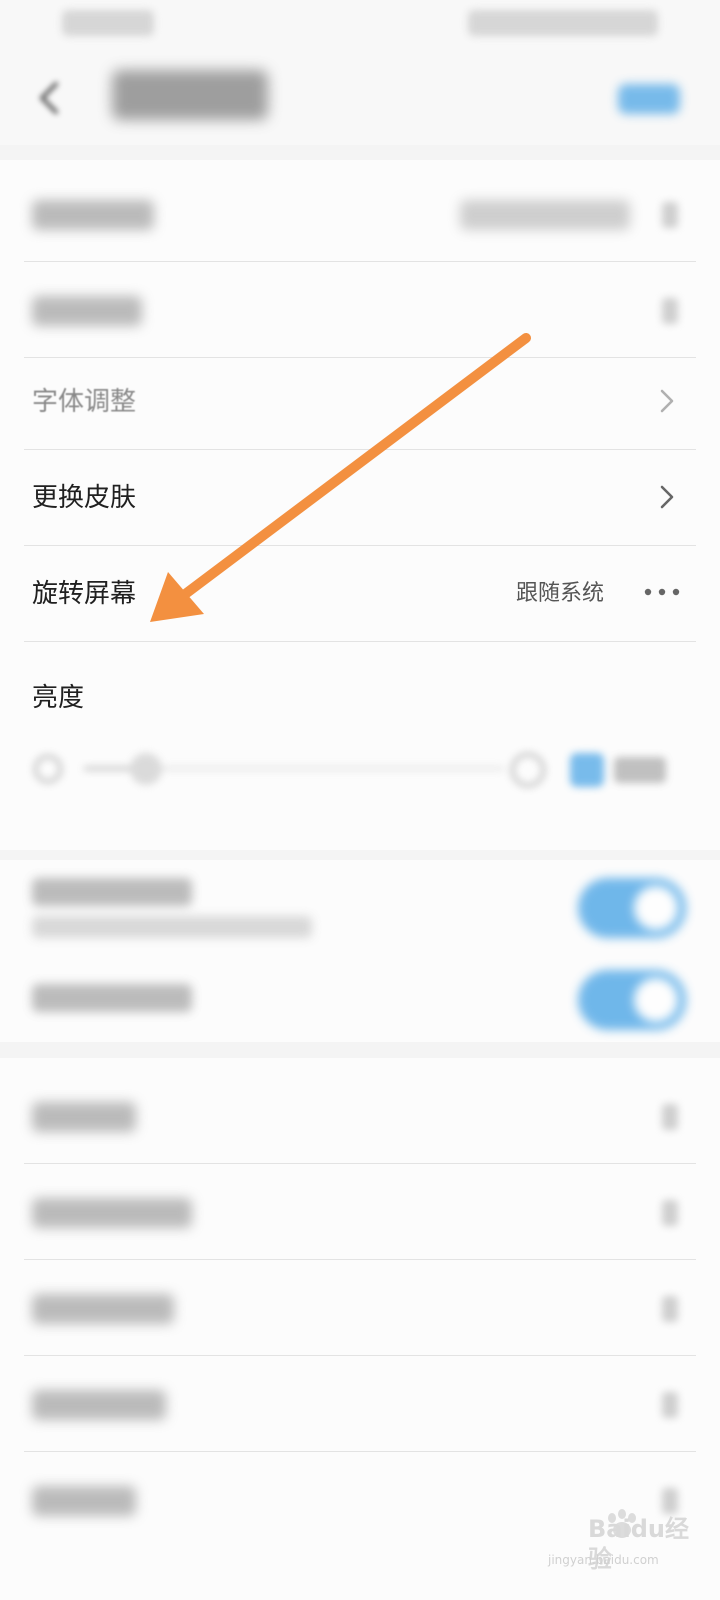 Image resolution: width=720 pixels, height=1600 pixels. Describe the element at coordinates (640, 770) in the screenshot. I see `auto-brightness-label-blurred` at that location.